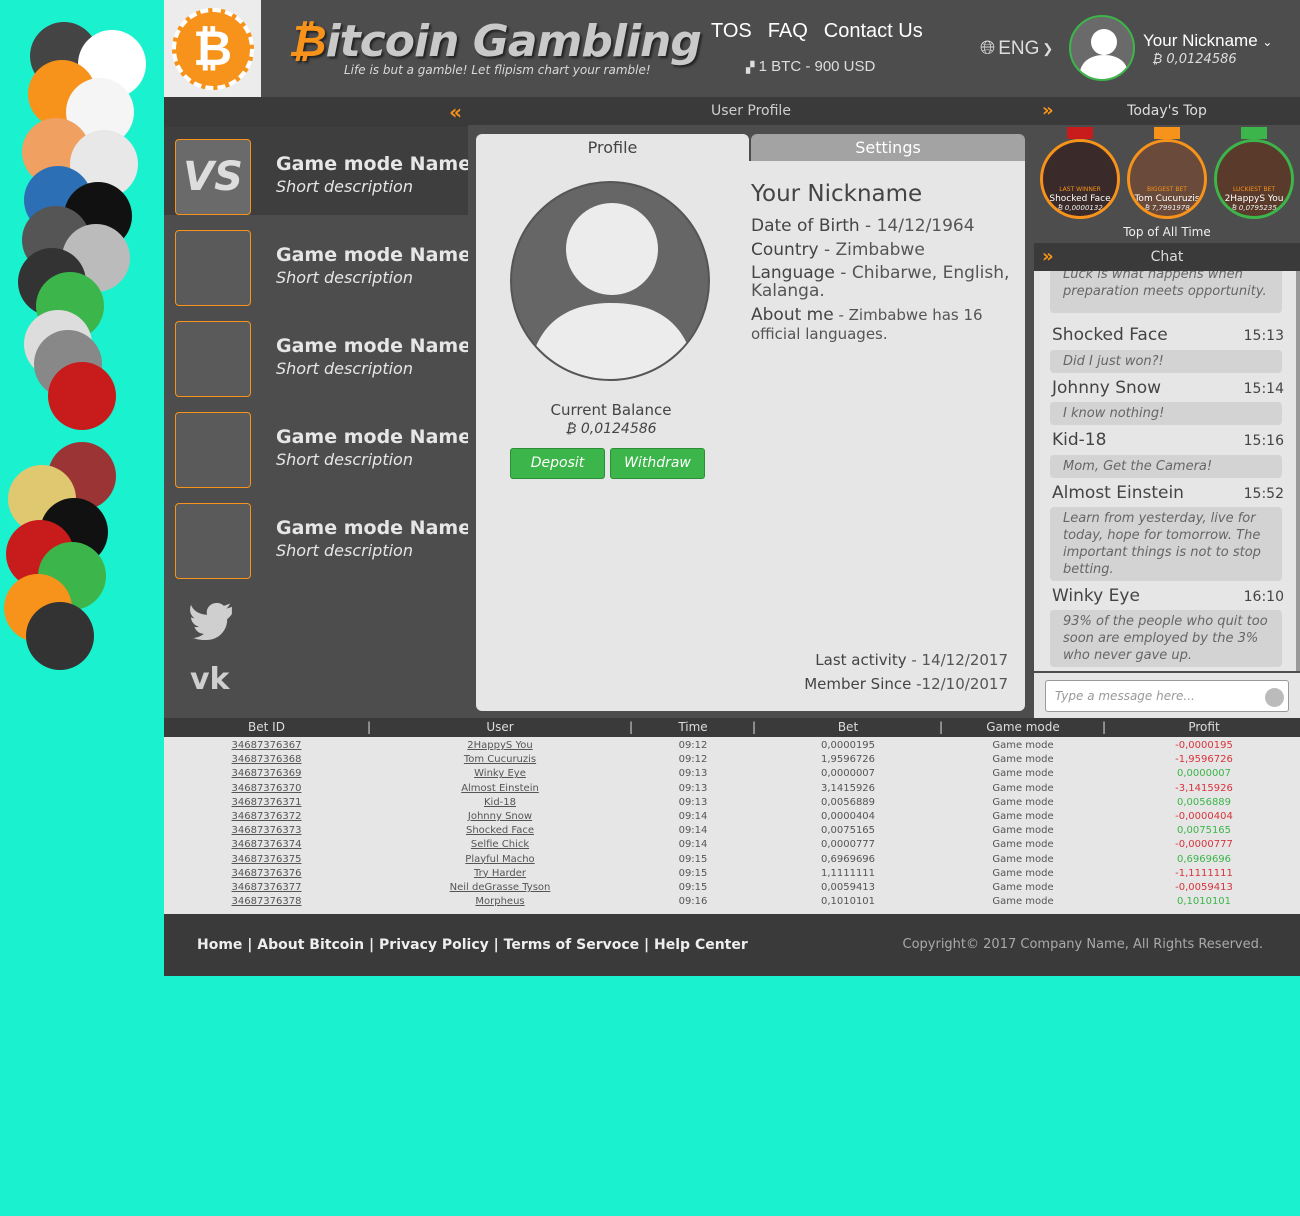 Image resolution: width=1300 pixels, height=1216 pixels. Describe the element at coordinates (374, 437) in the screenshot. I see `game-mode-name: Game mode Name` at that location.